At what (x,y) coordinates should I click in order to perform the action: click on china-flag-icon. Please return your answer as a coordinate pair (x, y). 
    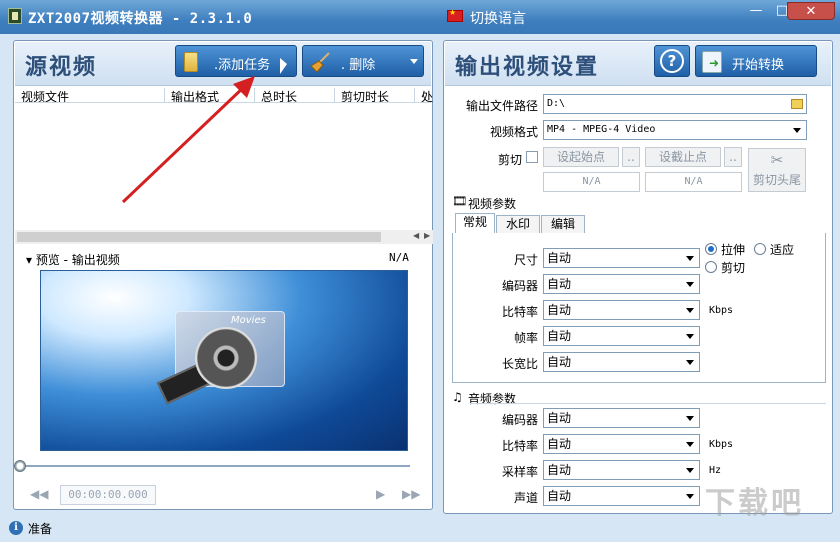
    Looking at the image, I should click on (455, 15).